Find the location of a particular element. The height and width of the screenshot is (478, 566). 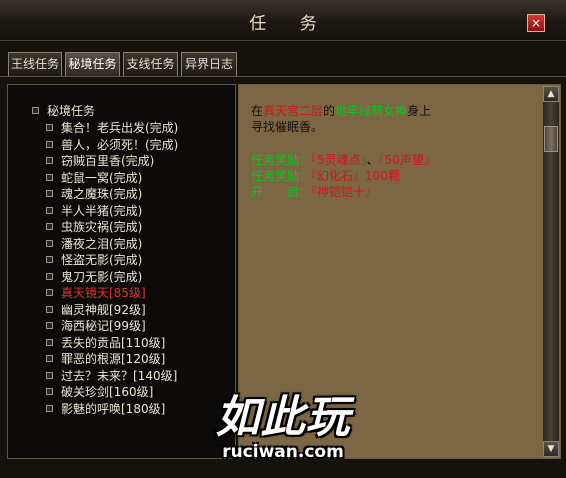

quest-item-label: 丢失的贡品[110级] is located at coordinates (113, 342).